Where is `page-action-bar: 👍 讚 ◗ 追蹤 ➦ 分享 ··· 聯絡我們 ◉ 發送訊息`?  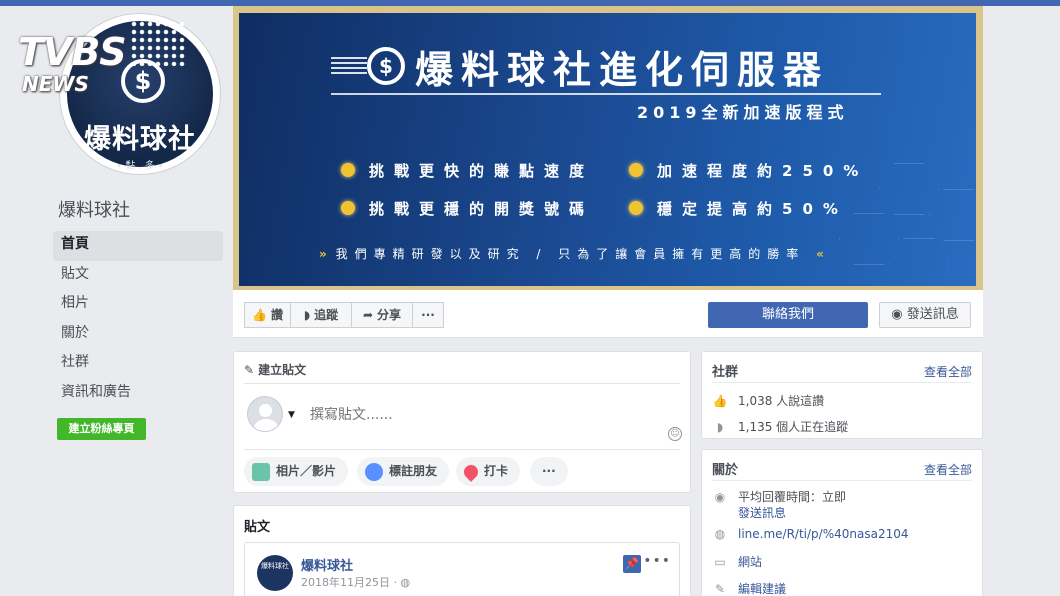 page-action-bar: 👍 讚 ◗ 追蹤 ➦ 分享 ··· 聯絡我們 ◉ 發送訊息 is located at coordinates (608, 314).